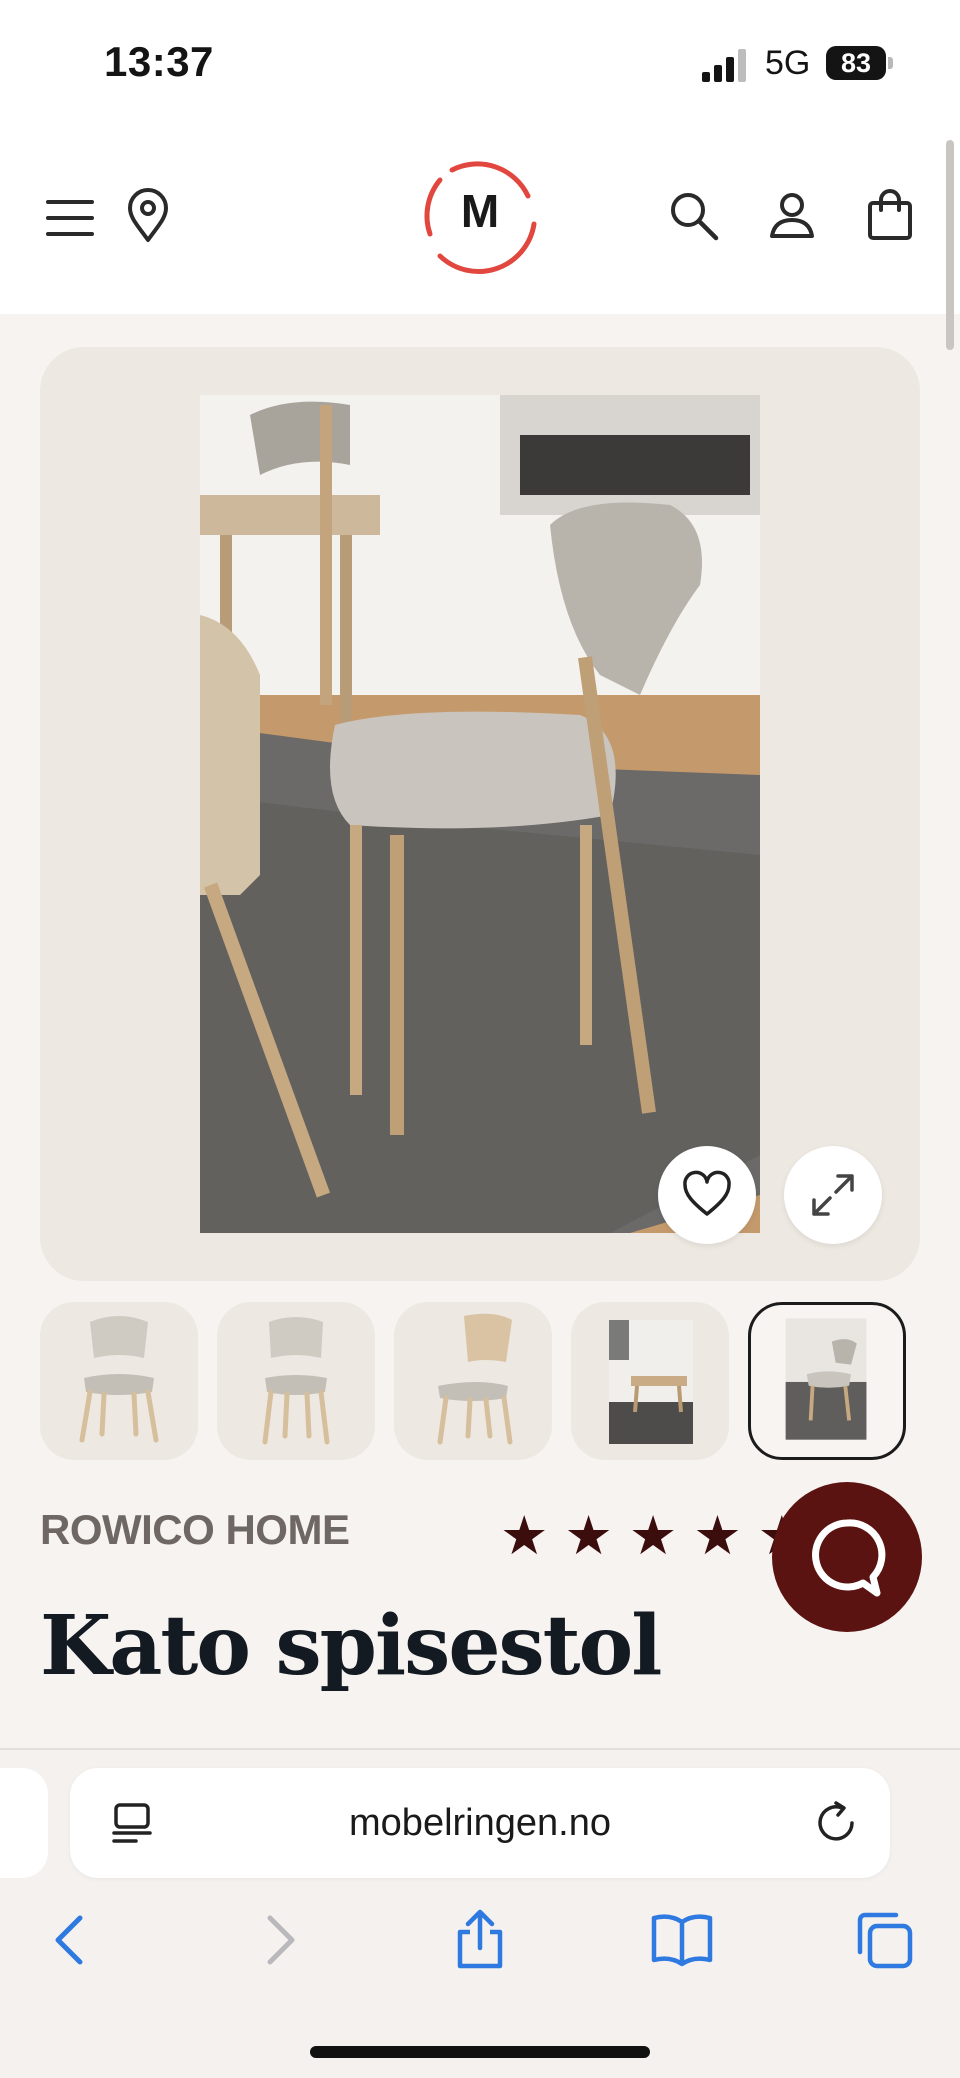  Describe the element at coordinates (159, 61) in the screenshot. I see `status-time: 13:37` at that location.